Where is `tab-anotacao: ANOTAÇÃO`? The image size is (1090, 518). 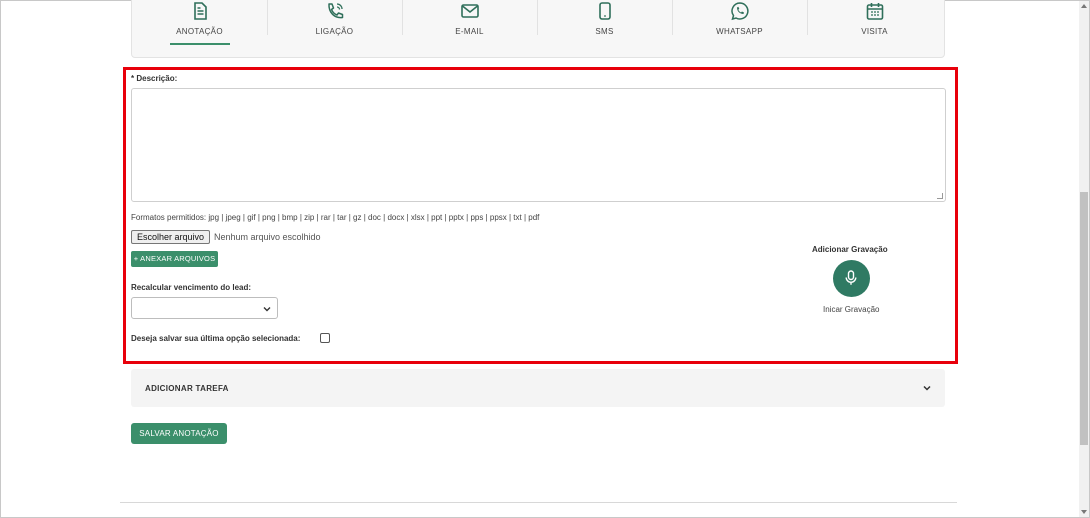
tab-anotacao: ANOTAÇÃO is located at coordinates (199, 29).